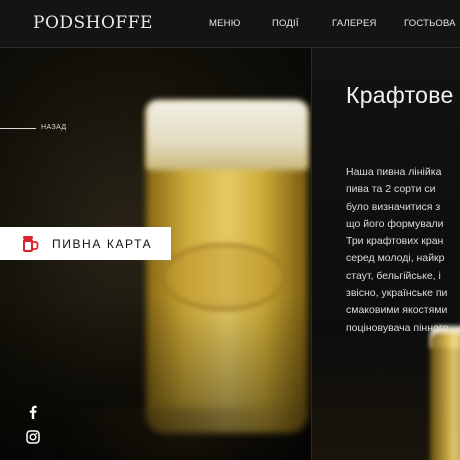 The height and width of the screenshot is (460, 460). Describe the element at coordinates (393, 275) in the screenshot. I see `description-line: стаут, бельгійське, і` at that location.